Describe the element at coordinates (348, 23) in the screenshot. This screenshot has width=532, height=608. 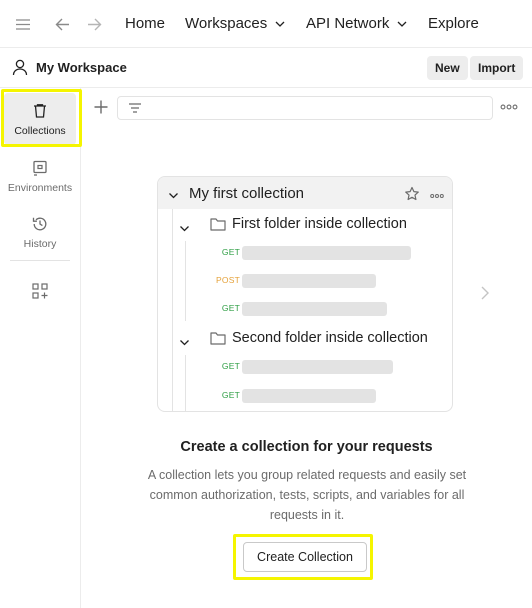
I see `nav-api-network-label: API Network` at that location.